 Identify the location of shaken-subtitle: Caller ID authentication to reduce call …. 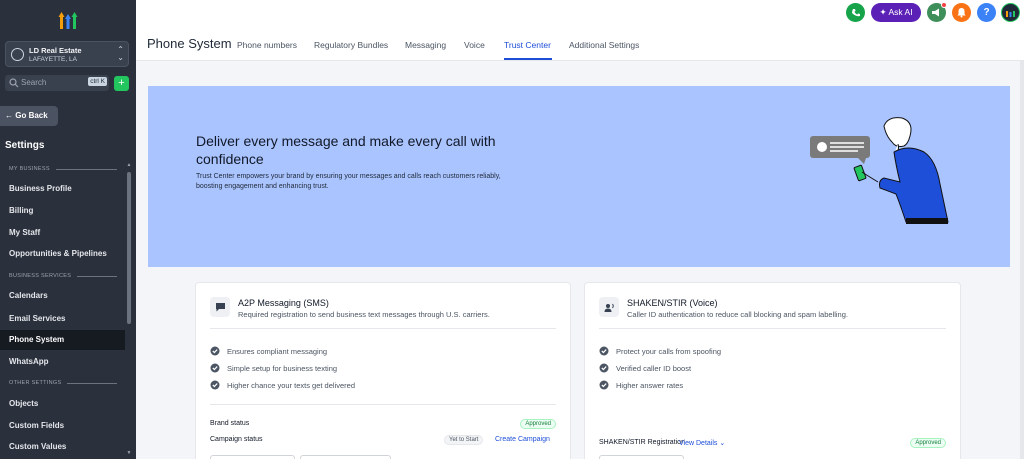
(737, 314).